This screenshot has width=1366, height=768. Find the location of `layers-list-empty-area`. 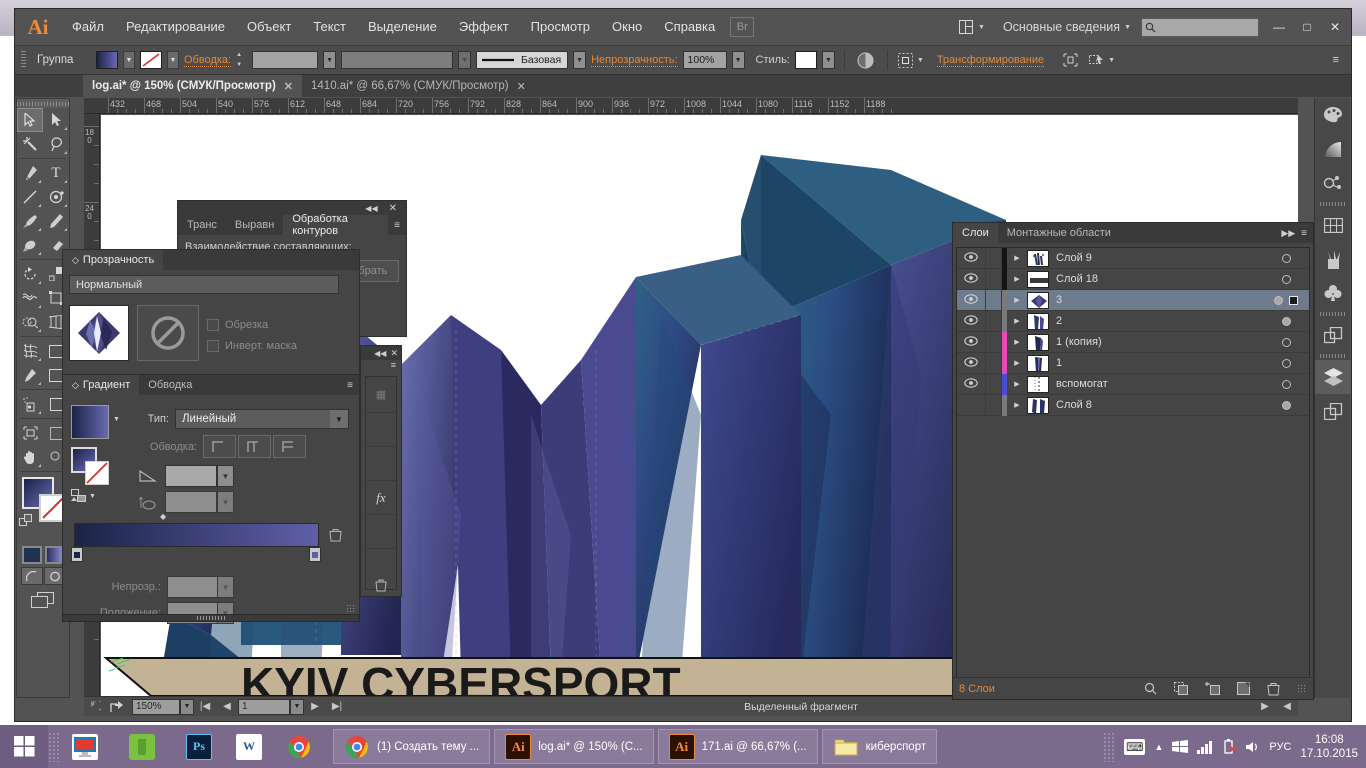

layers-list-empty-area is located at coordinates (1133, 547).